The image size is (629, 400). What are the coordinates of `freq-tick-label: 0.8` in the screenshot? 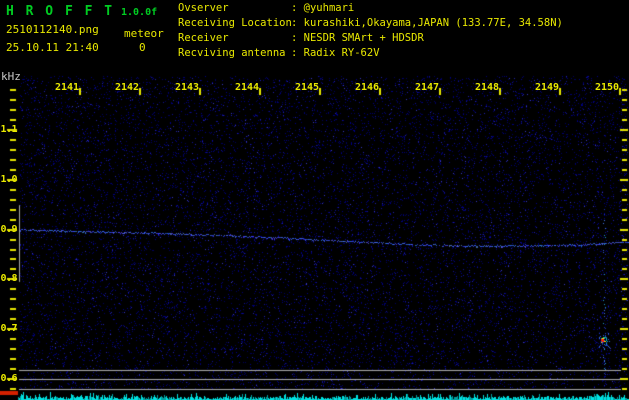 It's located at (8, 279).